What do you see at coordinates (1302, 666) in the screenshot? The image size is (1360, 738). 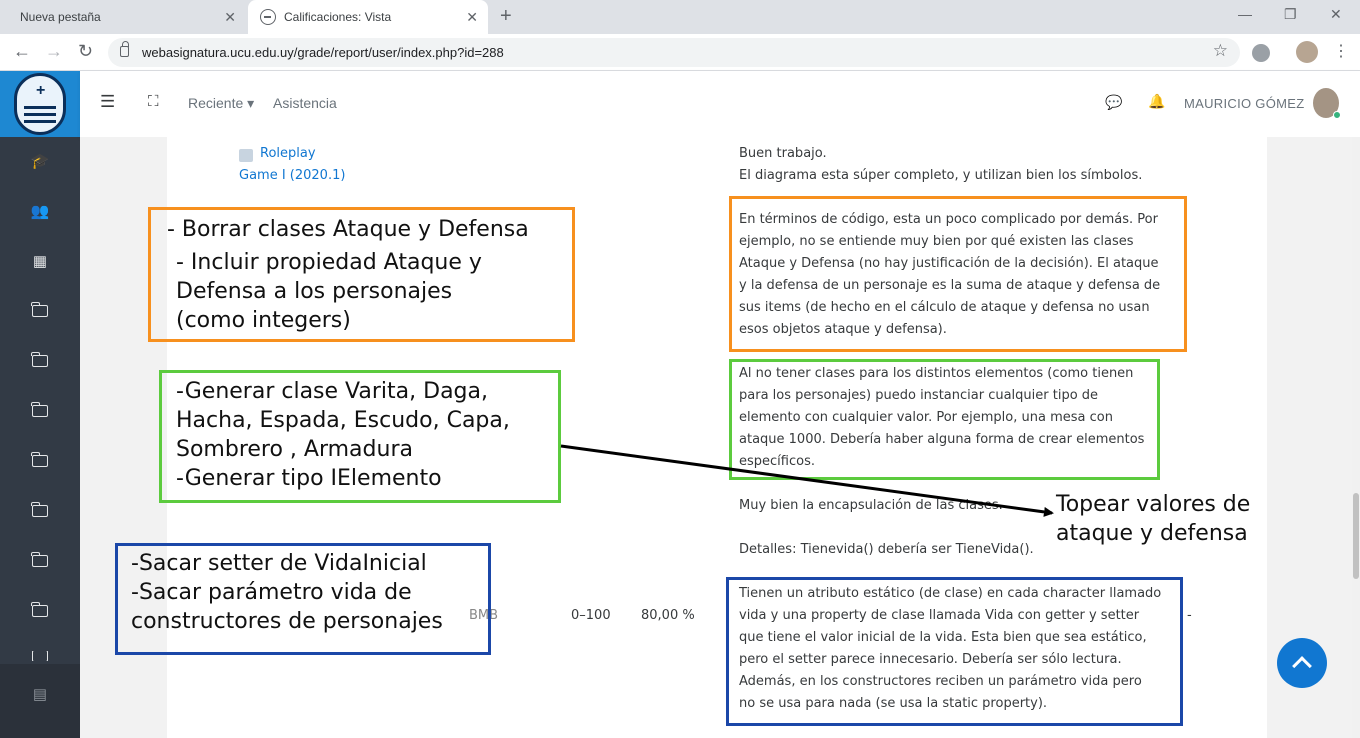 I see `chevron-up-icon` at bounding box center [1302, 666].